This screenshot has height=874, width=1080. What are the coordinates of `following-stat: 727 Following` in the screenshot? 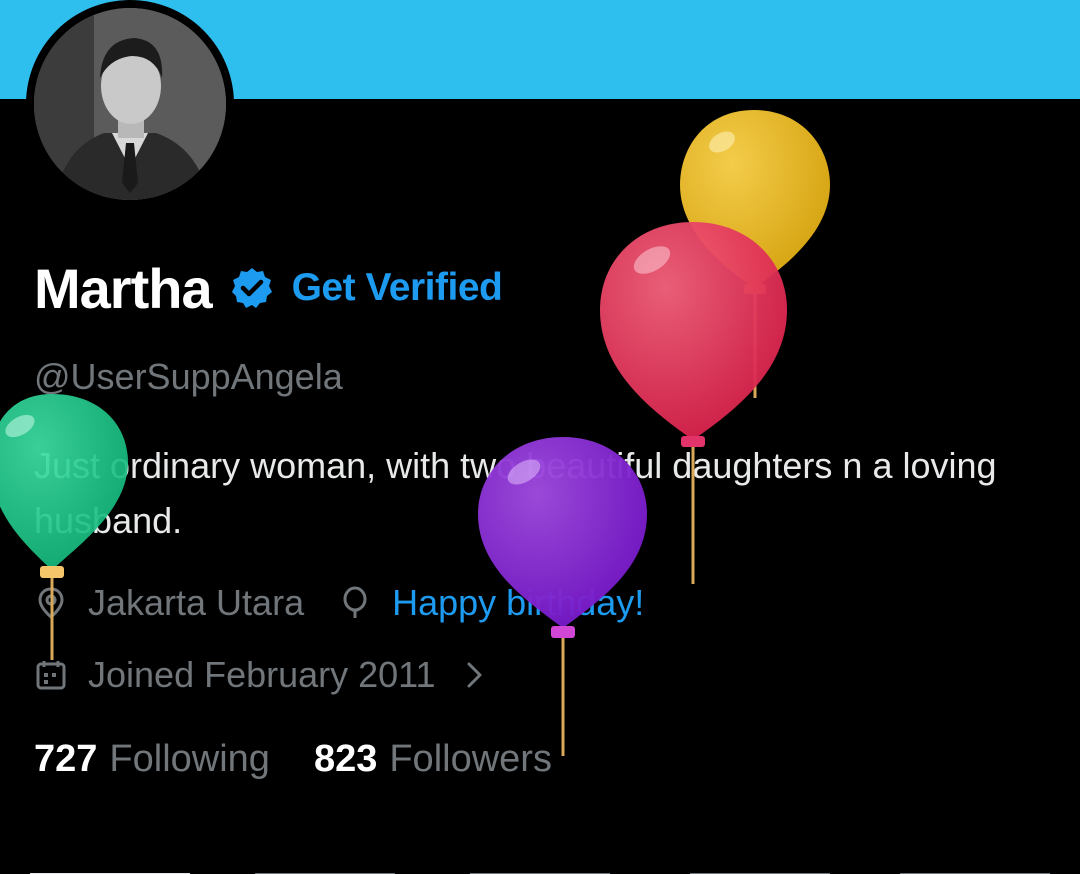 It's located at (152, 759).